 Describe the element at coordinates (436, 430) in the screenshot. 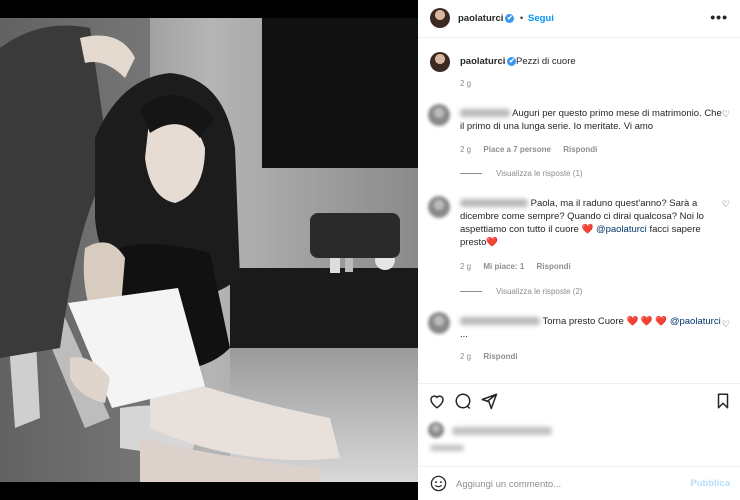

I see `liker-avatar` at that location.